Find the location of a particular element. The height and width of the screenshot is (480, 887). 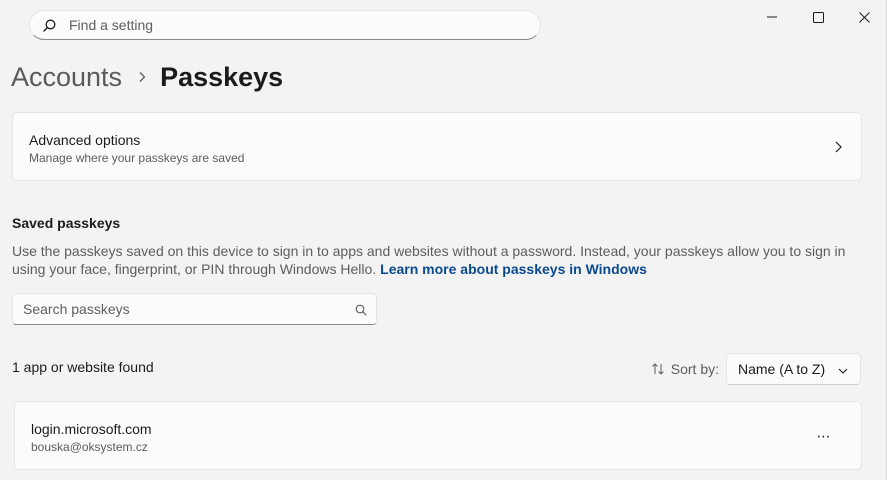

maximize-button is located at coordinates (818, 17).